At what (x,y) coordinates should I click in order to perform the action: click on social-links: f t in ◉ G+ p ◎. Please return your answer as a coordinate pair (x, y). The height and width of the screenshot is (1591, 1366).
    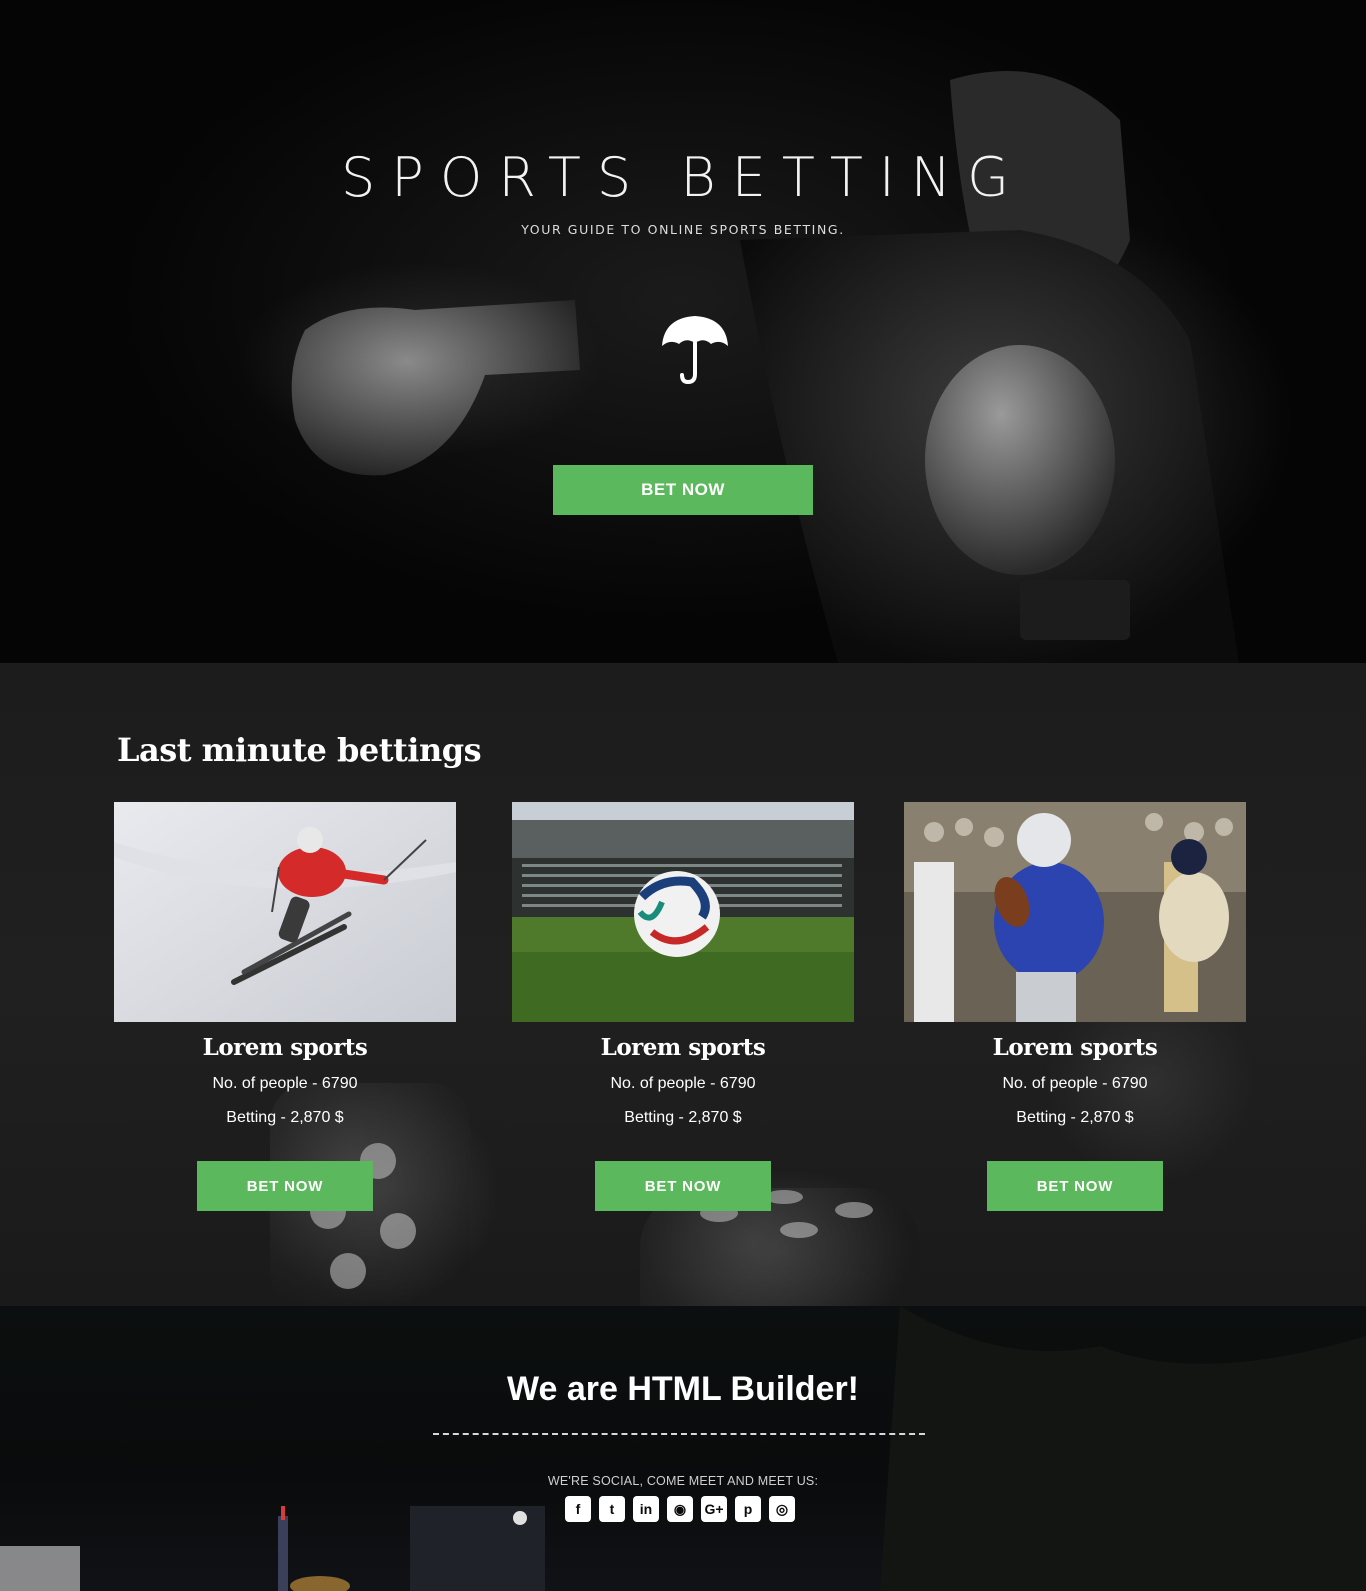
    Looking at the image, I should click on (680, 1509).